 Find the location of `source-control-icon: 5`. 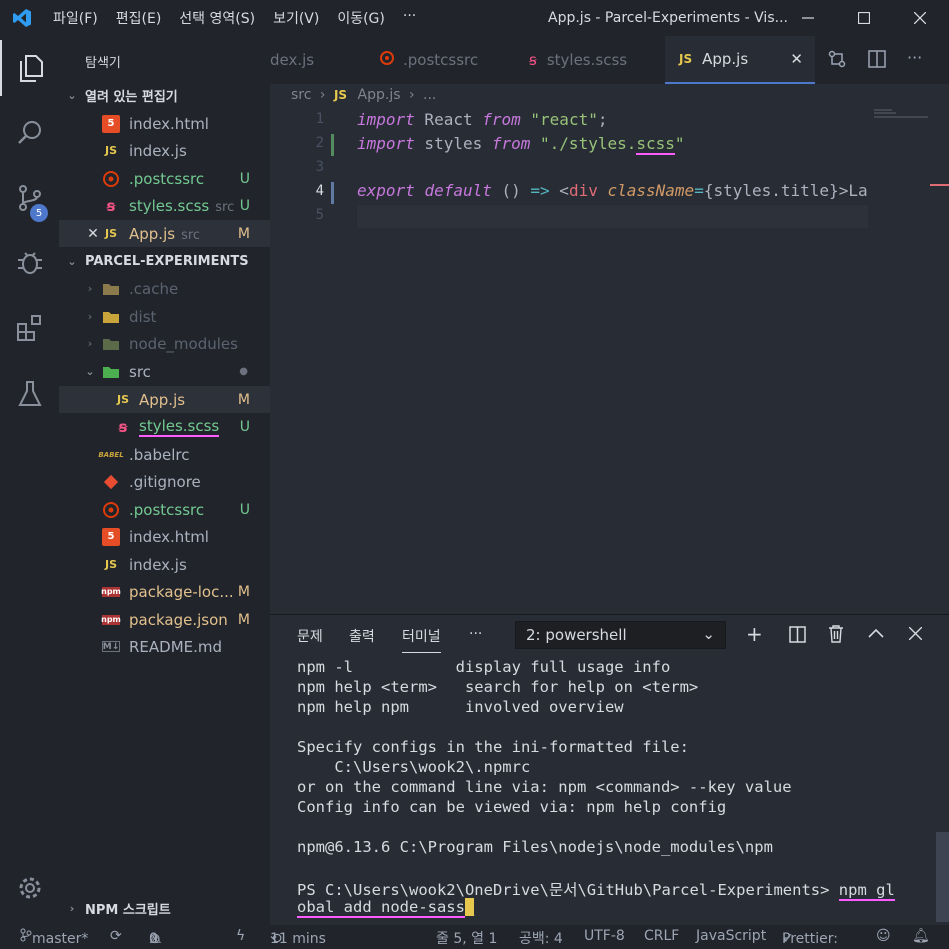

source-control-icon: 5 is located at coordinates (29, 198).